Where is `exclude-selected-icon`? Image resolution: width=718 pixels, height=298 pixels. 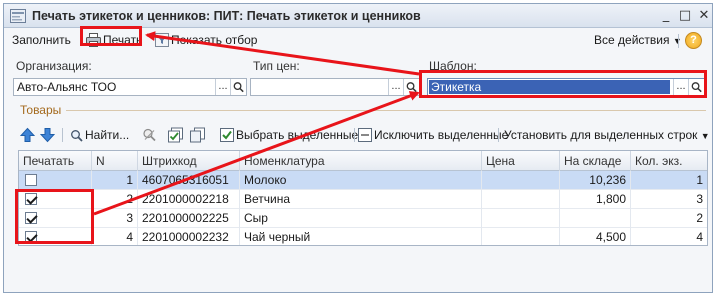
exclude-selected-icon is located at coordinates (365, 135).